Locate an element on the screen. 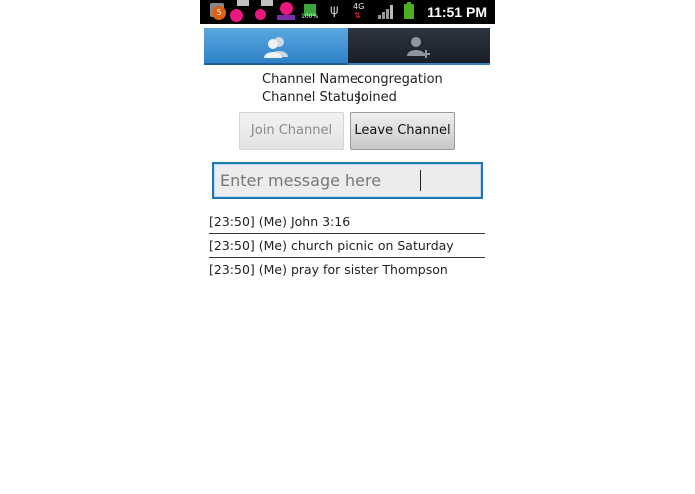  message-item: [23:50] (Me) John 3:16 is located at coordinates (347, 222).